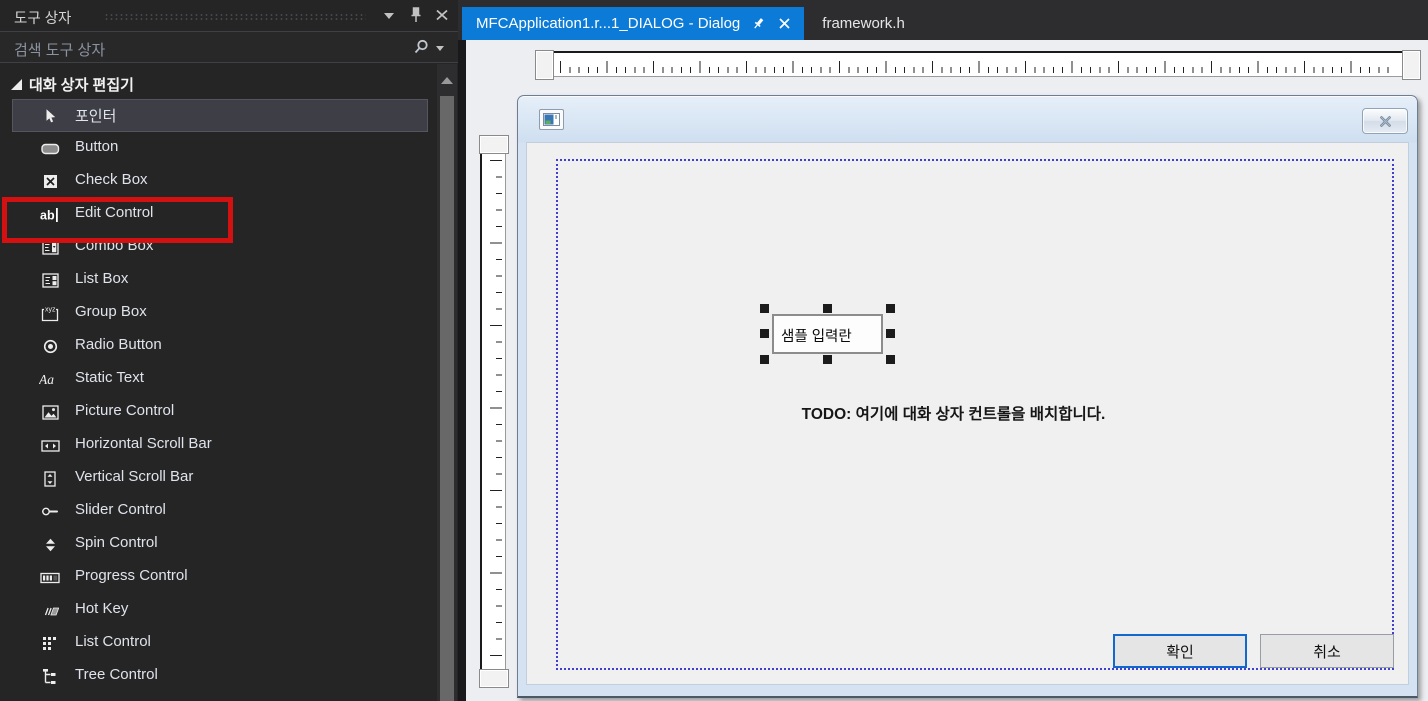  What do you see at coordinates (784, 24) in the screenshot?
I see `tab-close-icon` at bounding box center [784, 24].